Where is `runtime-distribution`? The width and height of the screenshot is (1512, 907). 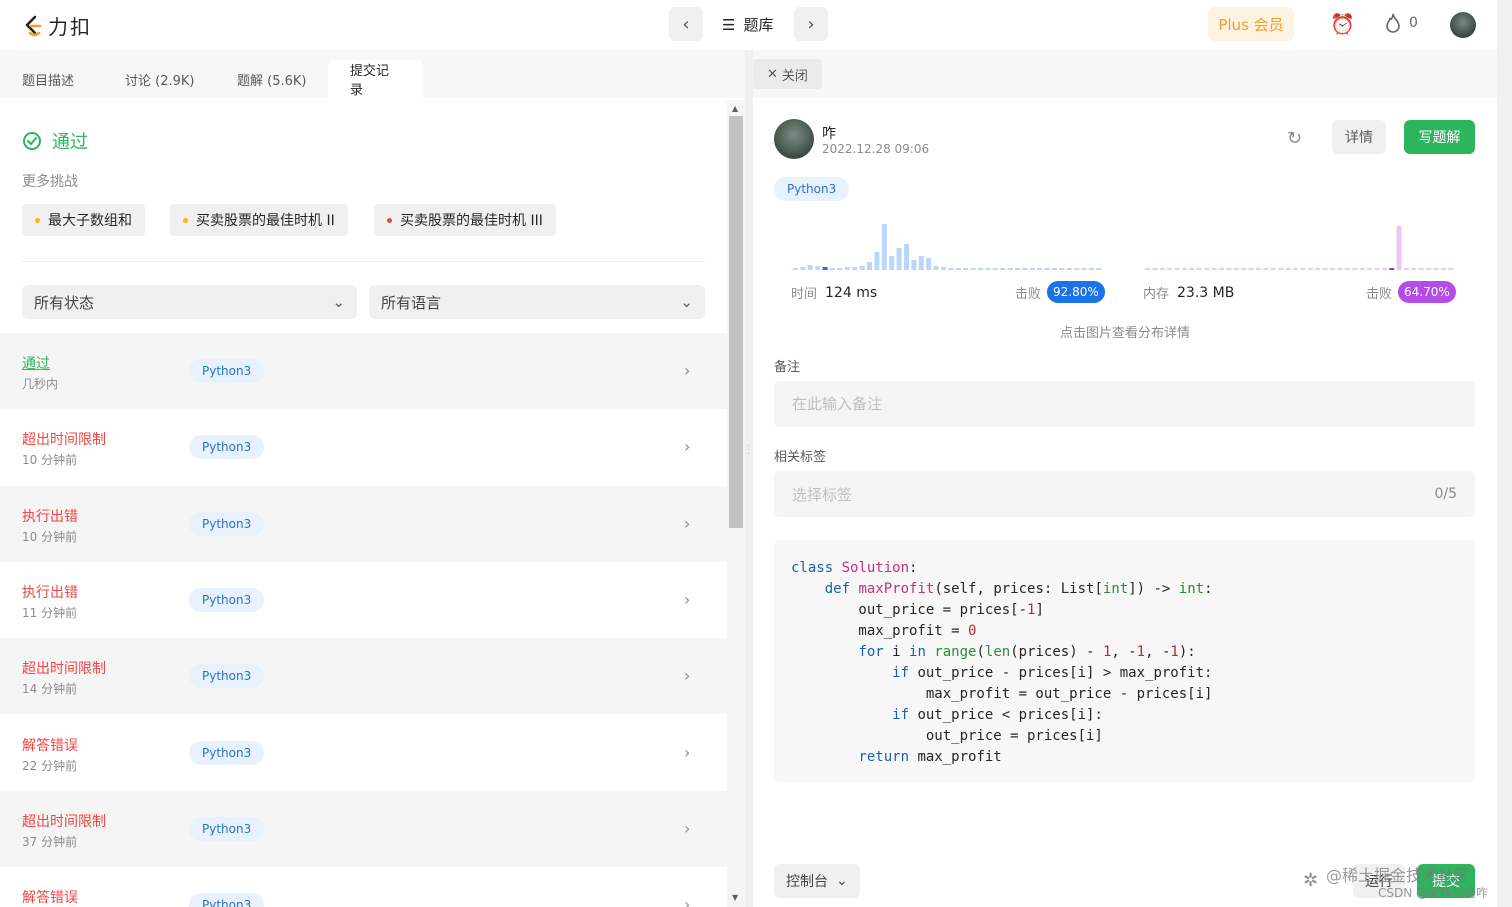 runtime-distribution is located at coordinates (947, 247).